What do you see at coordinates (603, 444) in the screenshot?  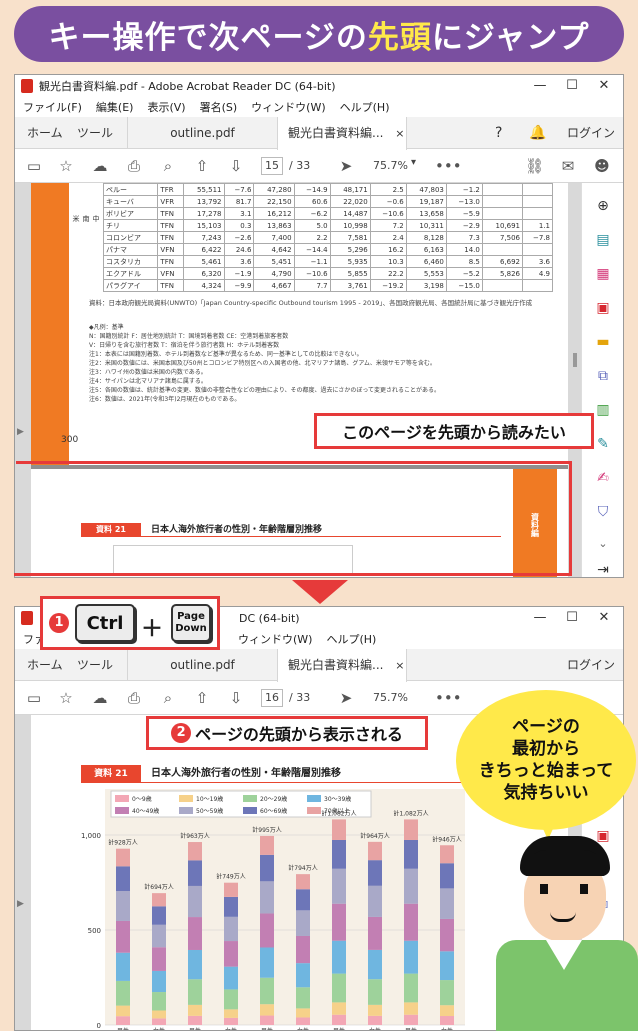 I see `edit-pdf-icon: ✎` at bounding box center [603, 444].